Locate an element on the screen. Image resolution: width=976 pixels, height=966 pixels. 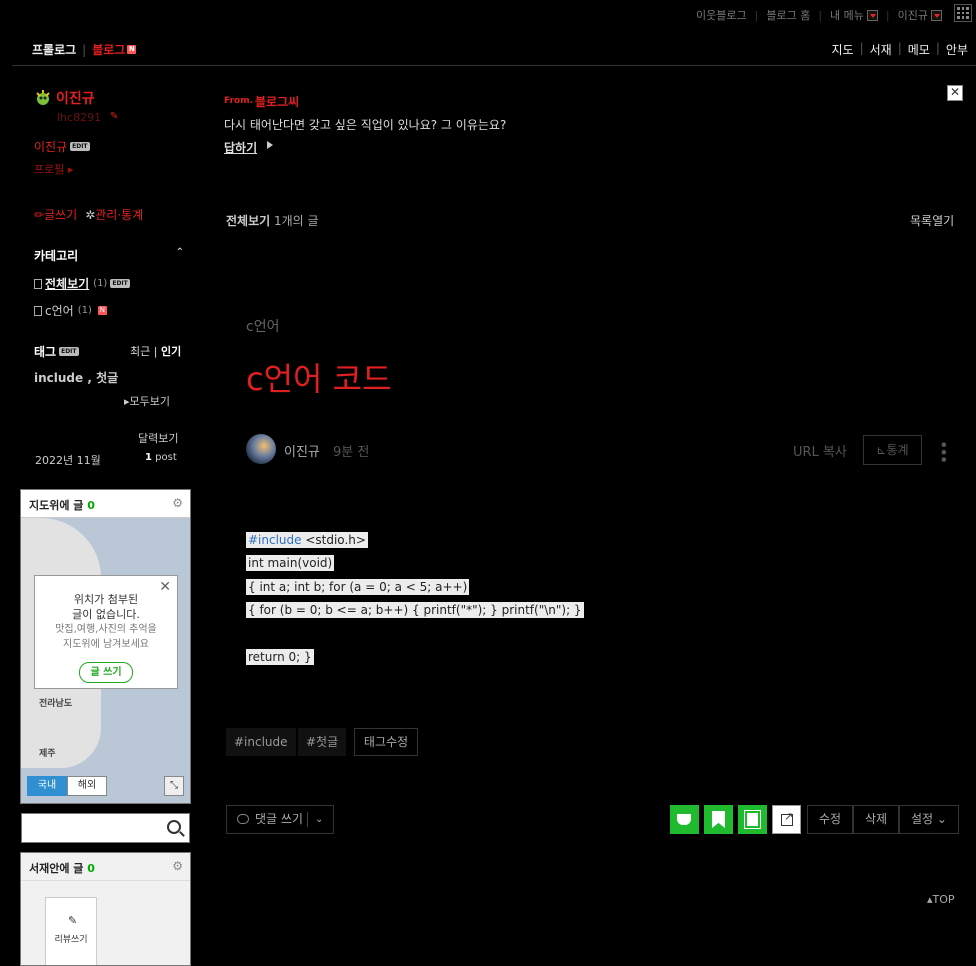
map-place-label: 전라남도 is located at coordinates (56, 704).